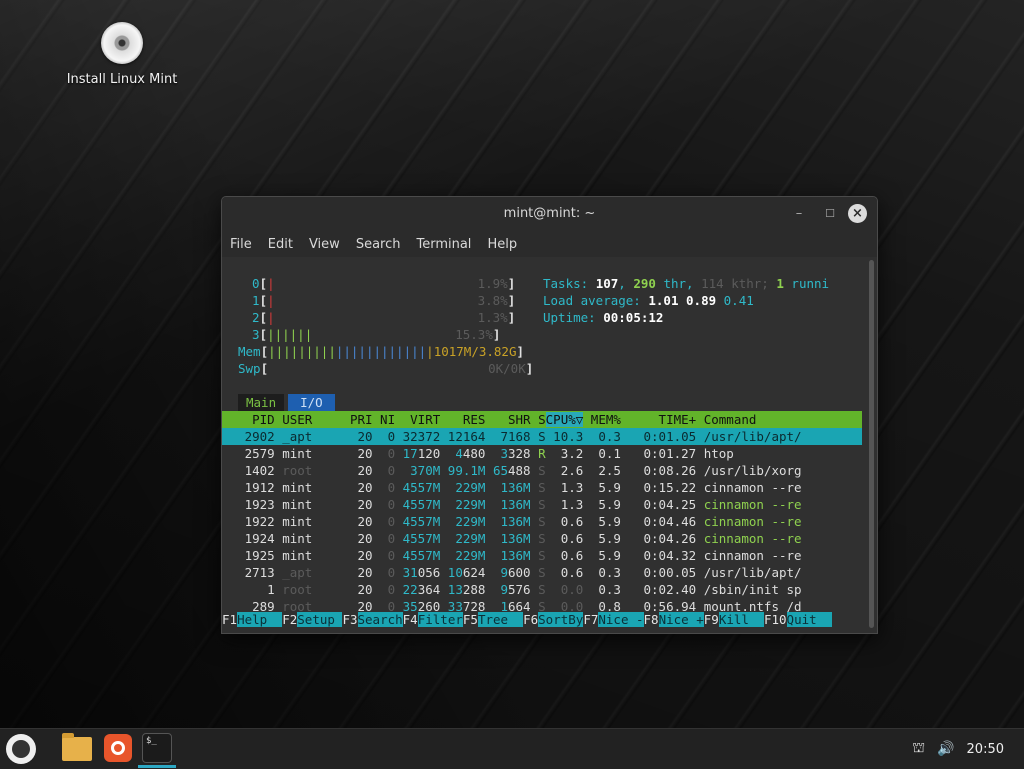 The image size is (1024, 769). Describe the element at coordinates (463, 487) in the screenshot. I see `cell-res: 229M` at that location.